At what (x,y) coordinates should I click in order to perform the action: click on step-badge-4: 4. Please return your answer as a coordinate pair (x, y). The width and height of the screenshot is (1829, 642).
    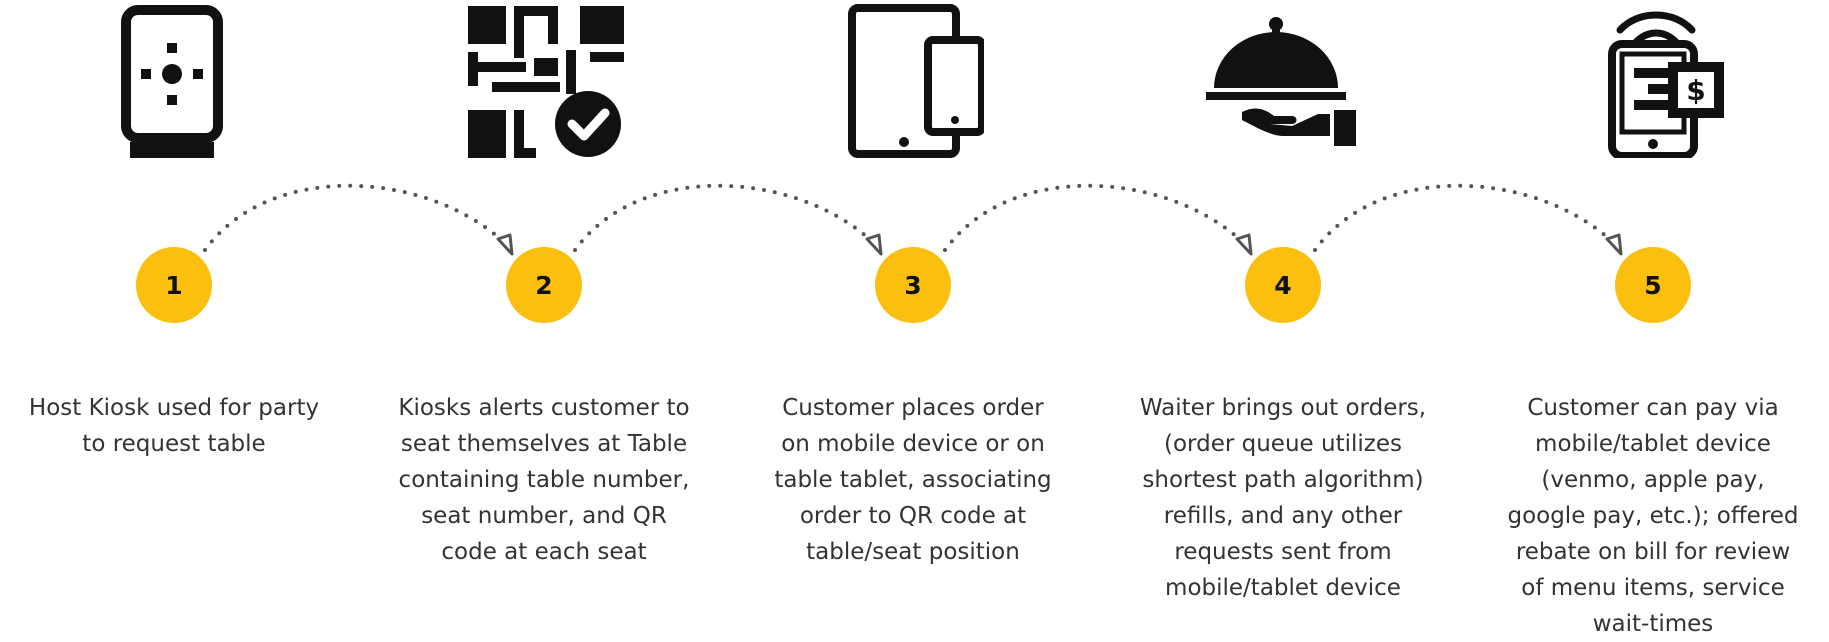
    Looking at the image, I should click on (1283, 285).